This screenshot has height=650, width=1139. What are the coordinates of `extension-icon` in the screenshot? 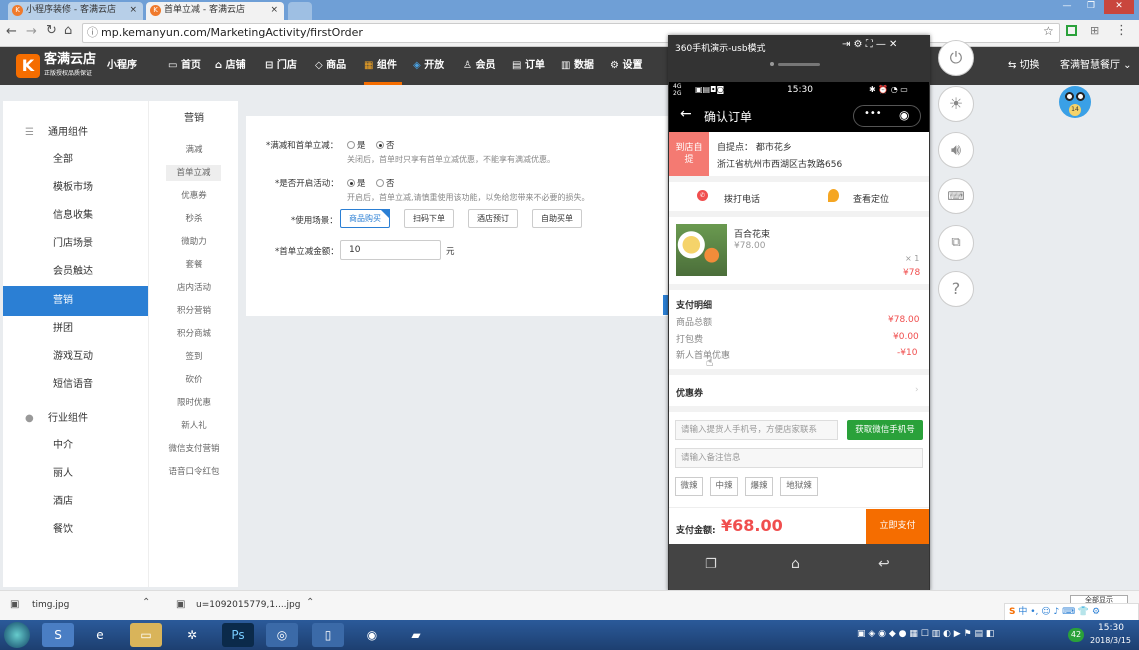 It's located at (1071, 30).